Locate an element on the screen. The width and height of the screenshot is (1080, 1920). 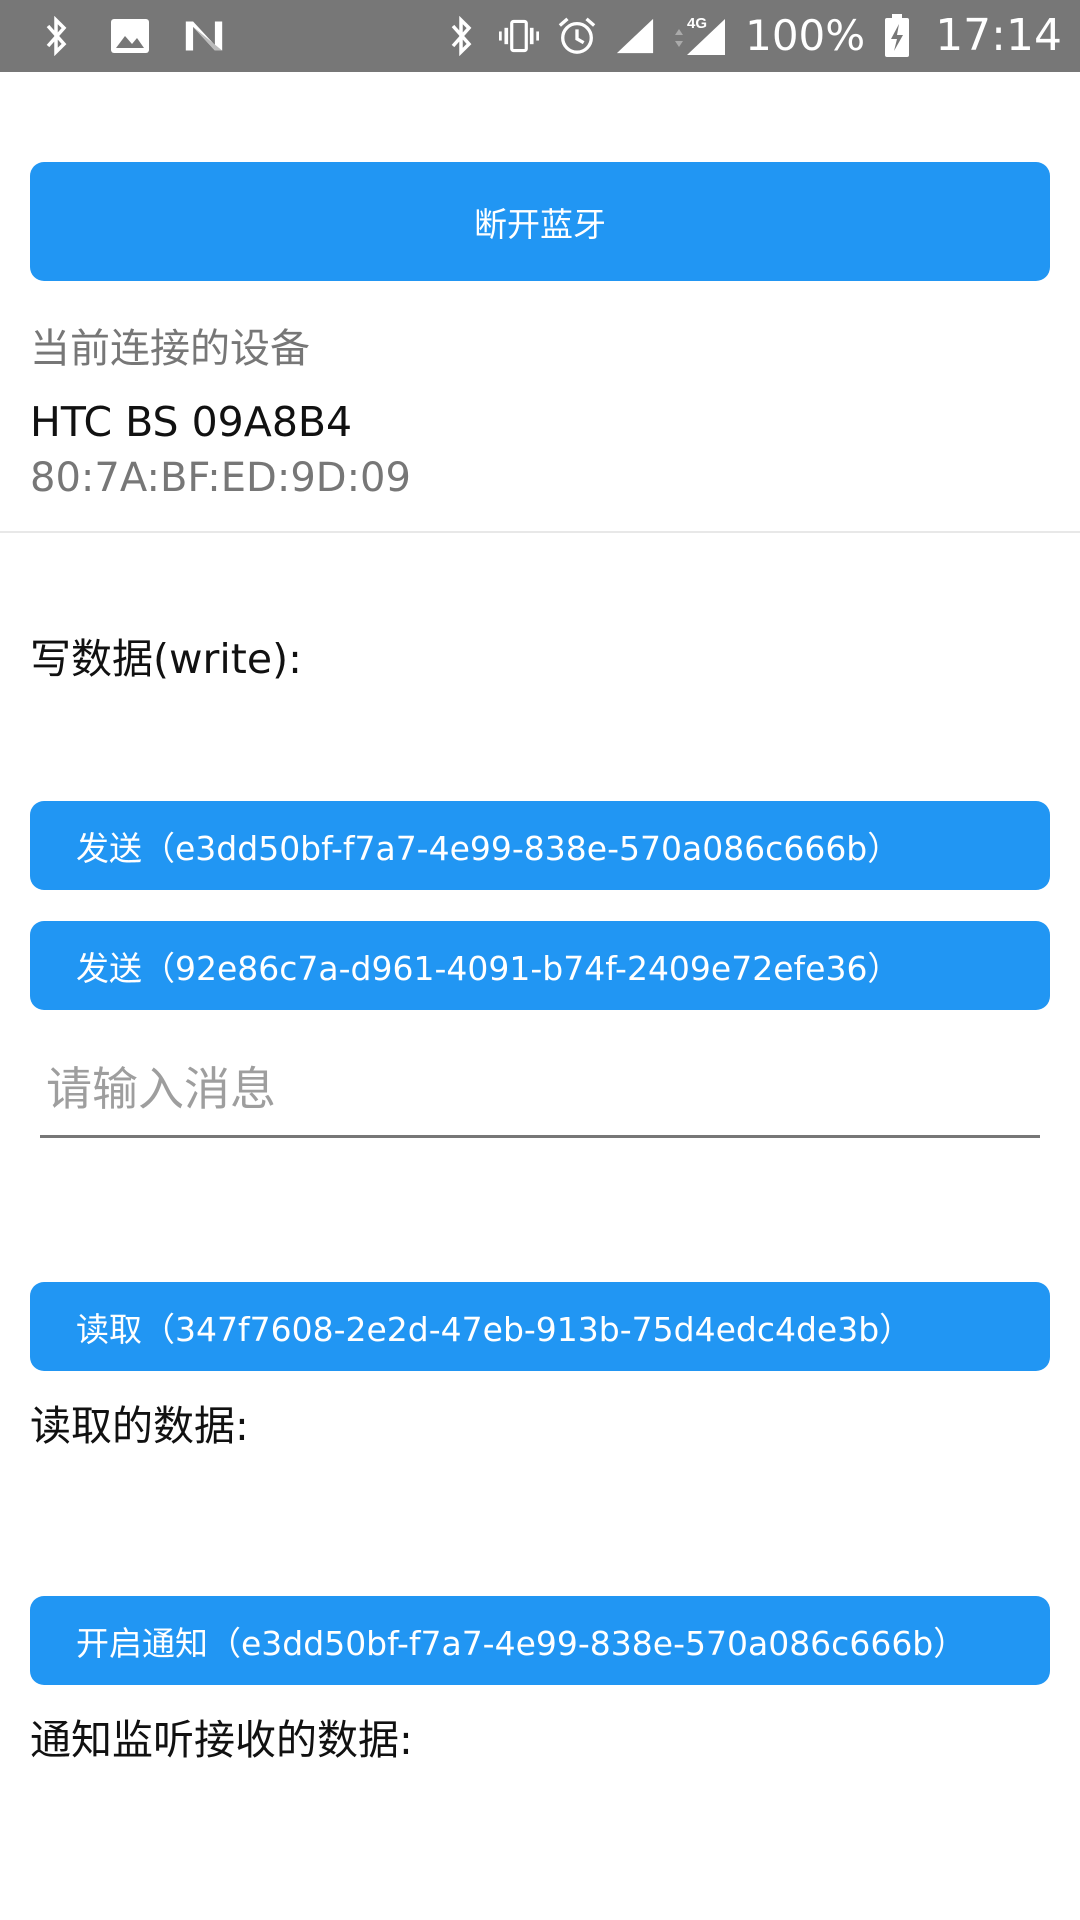
write-data-label: 写数据(write): is located at coordinates (166, 659).